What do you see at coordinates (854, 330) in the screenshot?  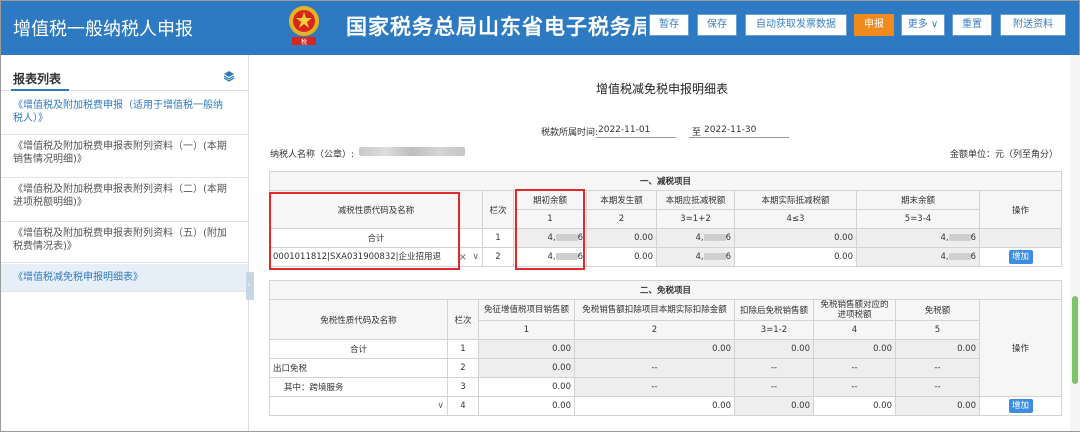 I see `exemption-formula-4: 4` at bounding box center [854, 330].